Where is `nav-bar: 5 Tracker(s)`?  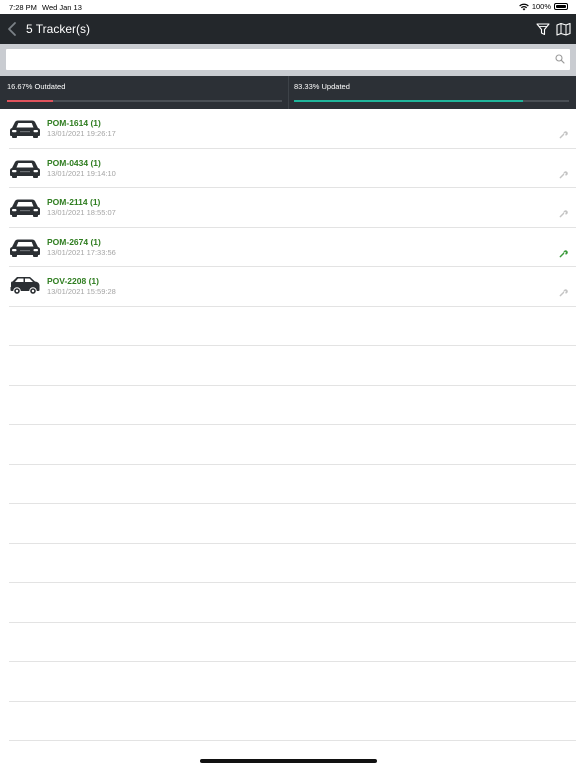 nav-bar: 5 Tracker(s) is located at coordinates (288, 29).